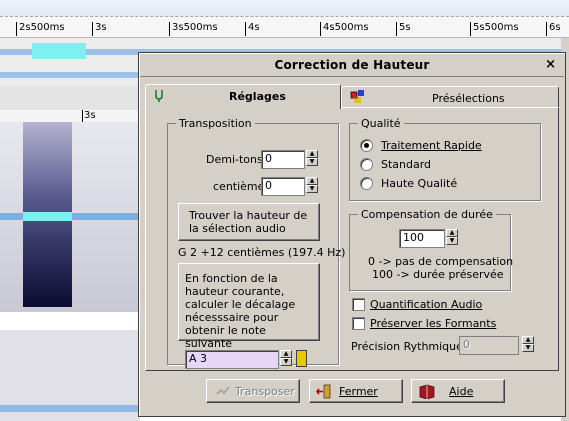 This screenshot has width=569, height=421. I want to click on tab-presets: Présélections, so click(450, 97).